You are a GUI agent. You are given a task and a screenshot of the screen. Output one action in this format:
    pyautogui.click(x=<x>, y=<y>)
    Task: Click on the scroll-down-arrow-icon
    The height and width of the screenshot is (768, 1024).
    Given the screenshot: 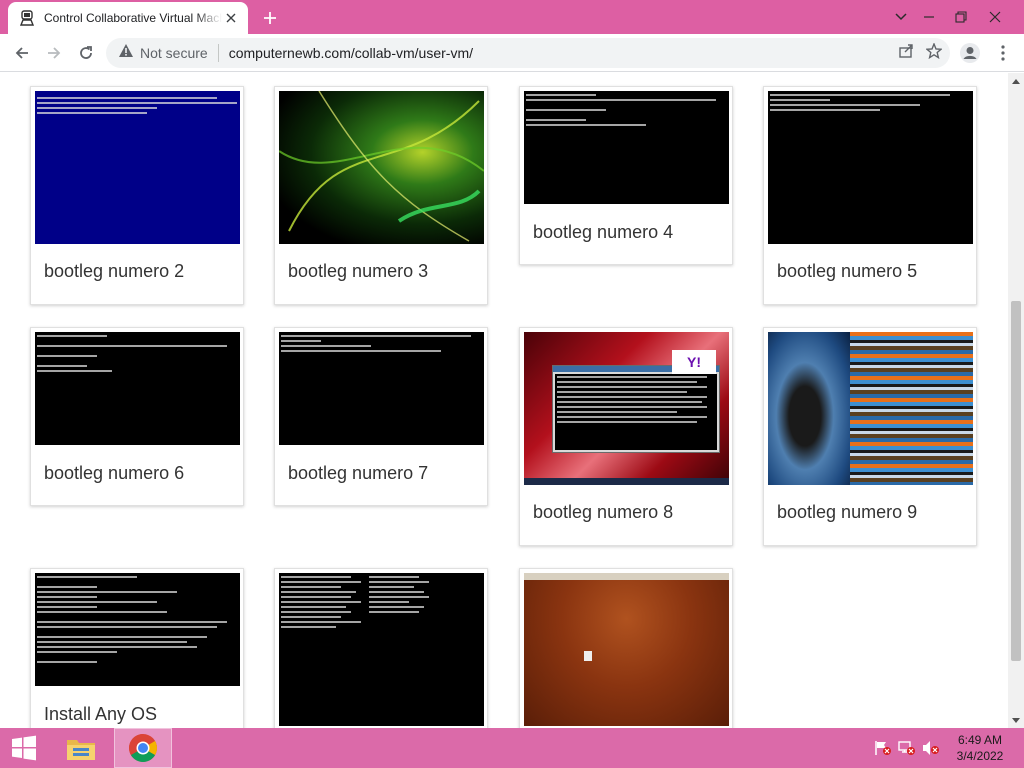 What is the action you would take?
    pyautogui.click(x=1016, y=720)
    